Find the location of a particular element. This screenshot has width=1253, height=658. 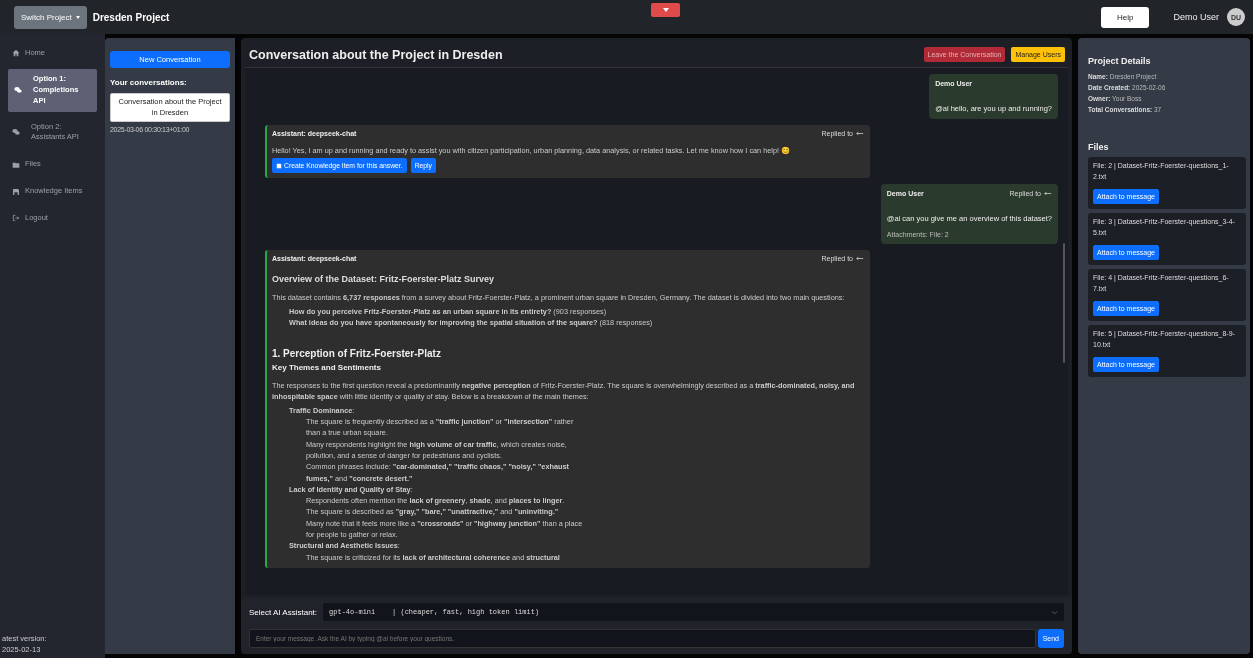

user-name: Demo User is located at coordinates (1196, 17).